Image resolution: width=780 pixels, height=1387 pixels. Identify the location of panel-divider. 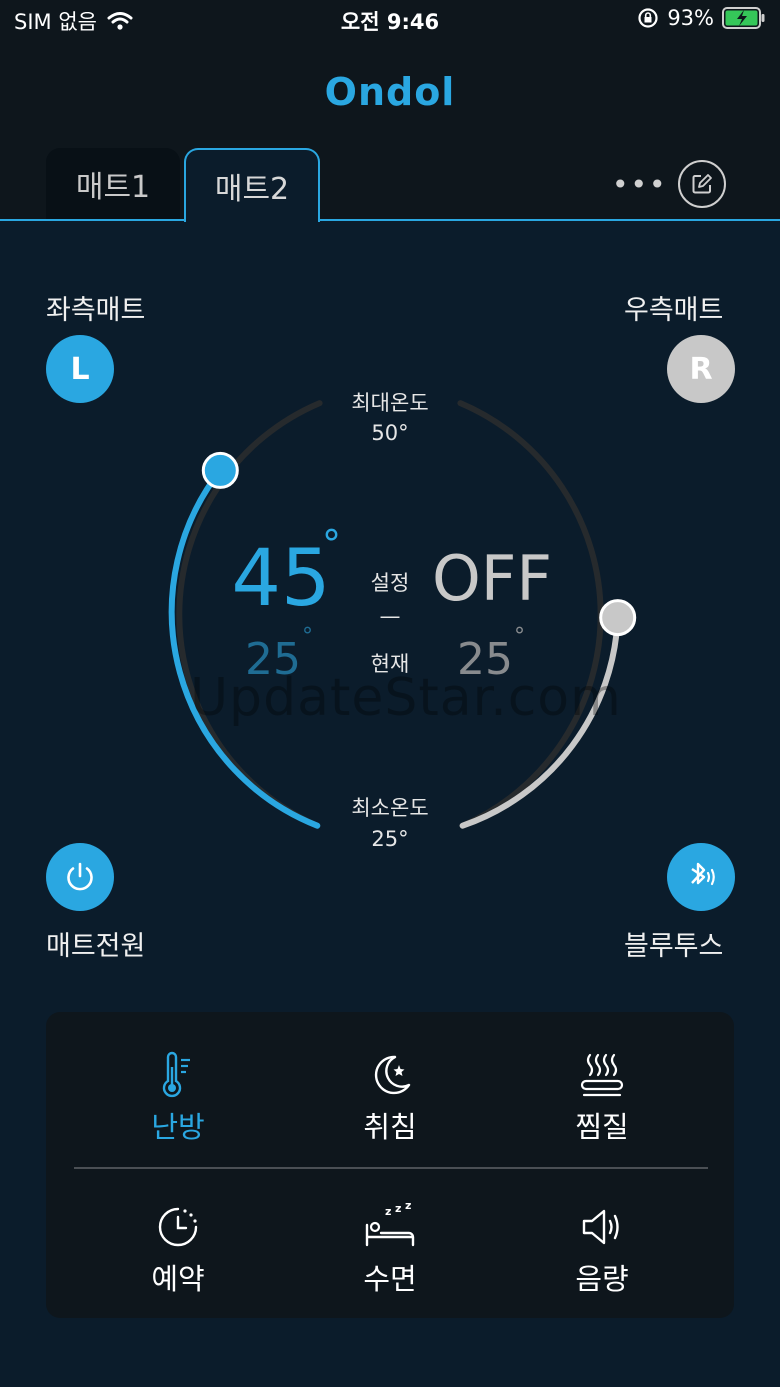
(391, 1168).